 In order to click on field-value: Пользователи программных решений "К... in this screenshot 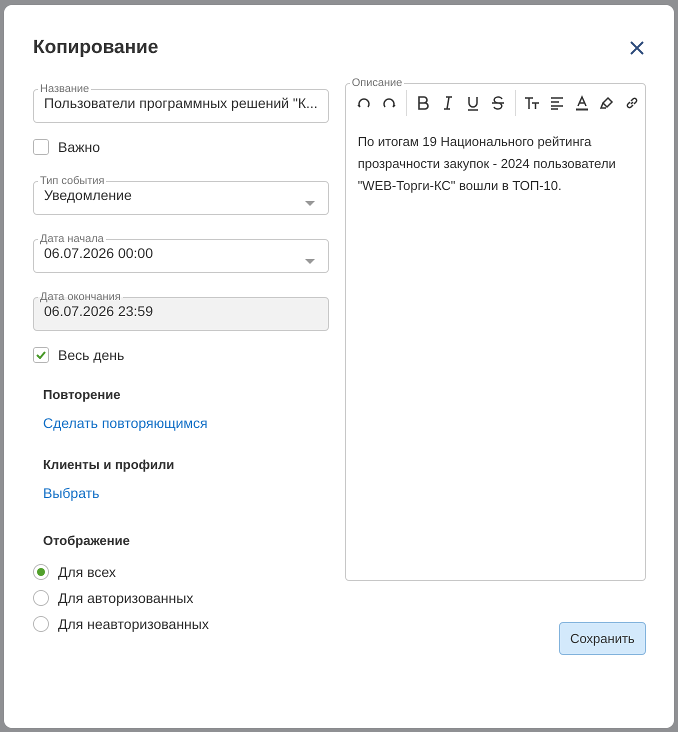, I will do `click(181, 103)`.